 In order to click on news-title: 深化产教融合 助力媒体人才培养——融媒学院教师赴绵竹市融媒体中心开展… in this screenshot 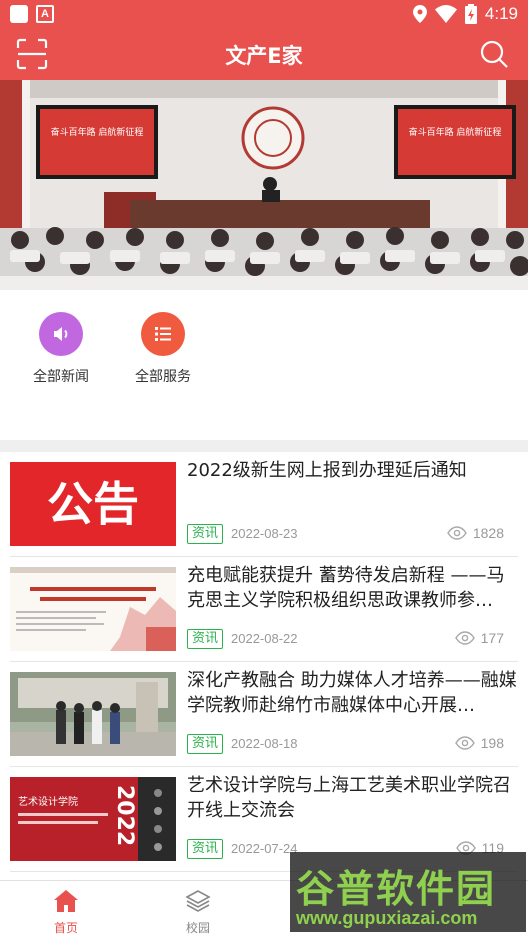, I will do `click(352, 693)`.